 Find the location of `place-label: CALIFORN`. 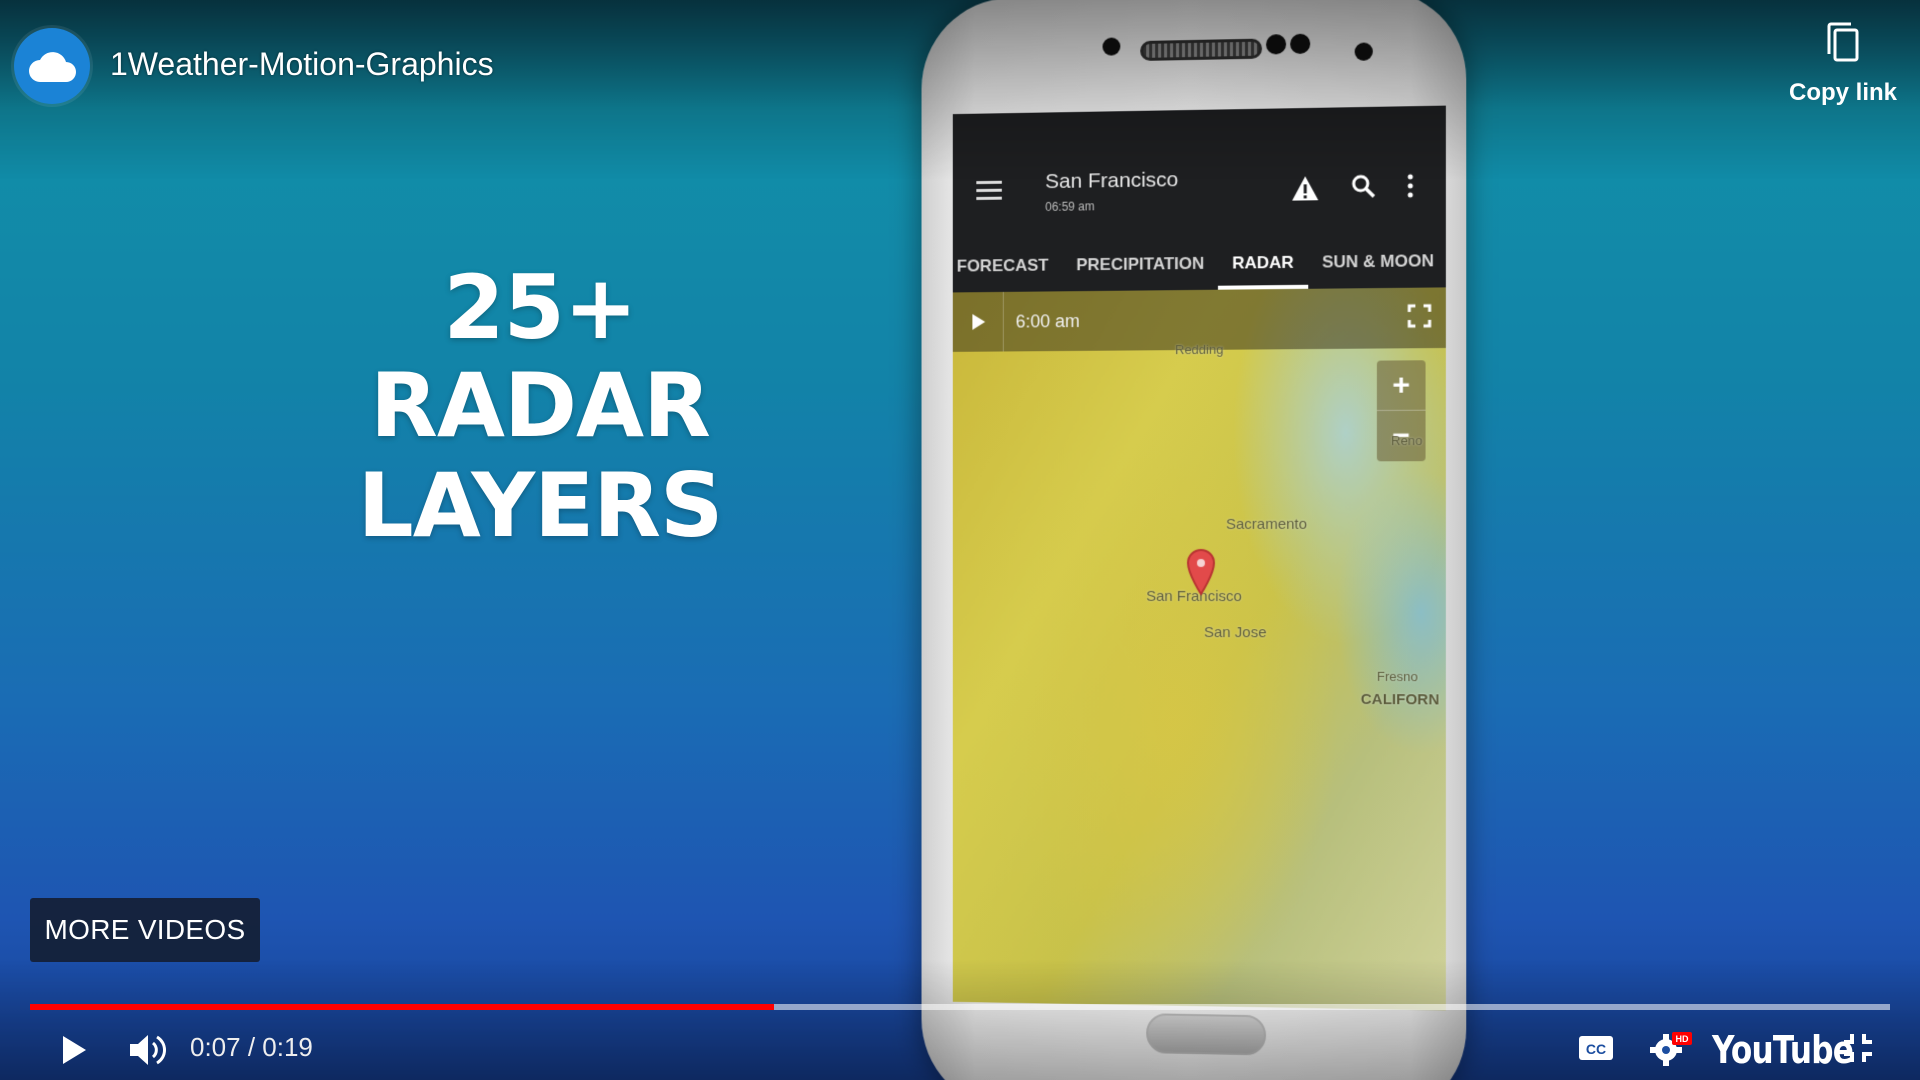

place-label: CALIFORN is located at coordinates (1400, 700).